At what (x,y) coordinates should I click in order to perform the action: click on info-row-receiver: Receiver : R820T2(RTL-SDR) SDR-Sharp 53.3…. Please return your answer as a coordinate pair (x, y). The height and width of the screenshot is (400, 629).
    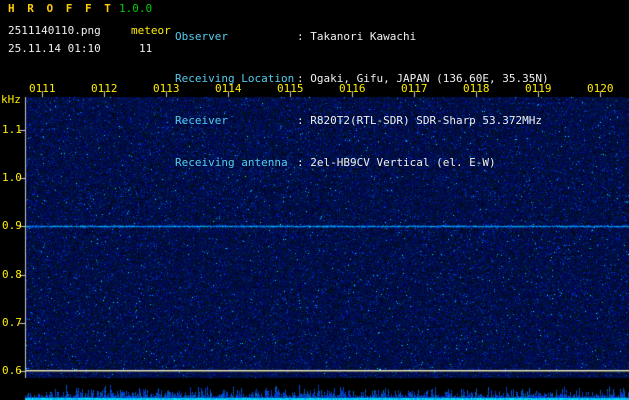
    Looking at the image, I should click on (362, 121).